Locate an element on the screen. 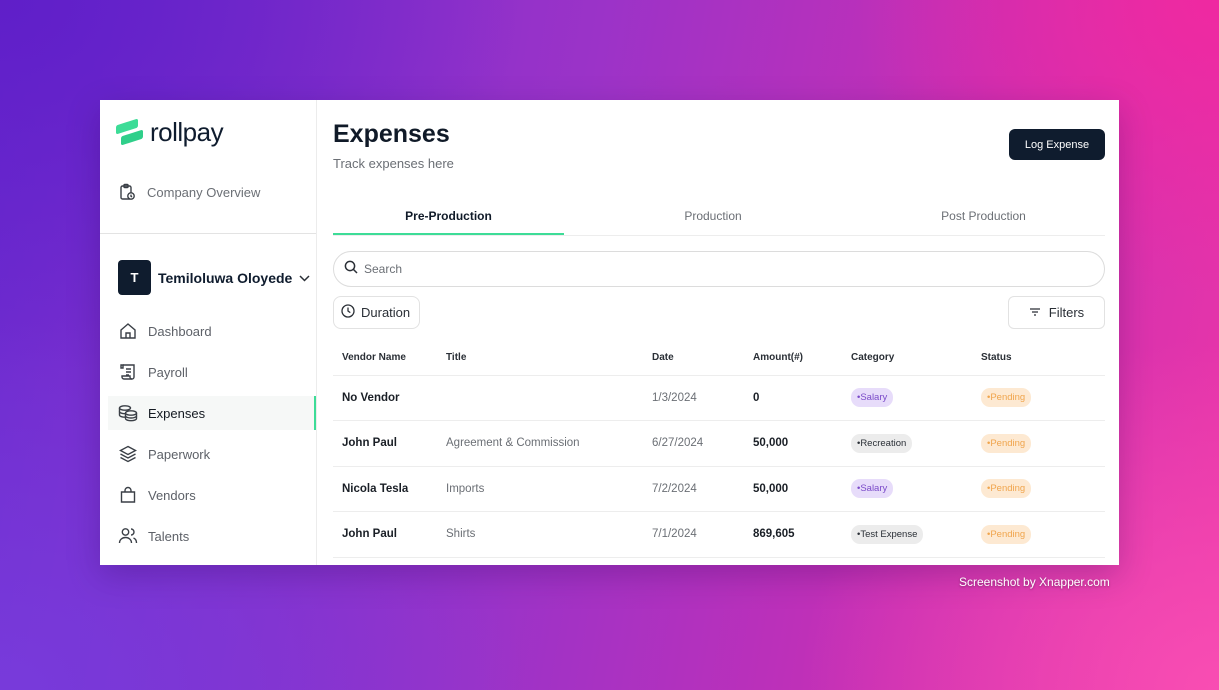 This screenshot has height=690, width=1219. home-icon is located at coordinates (128, 331).